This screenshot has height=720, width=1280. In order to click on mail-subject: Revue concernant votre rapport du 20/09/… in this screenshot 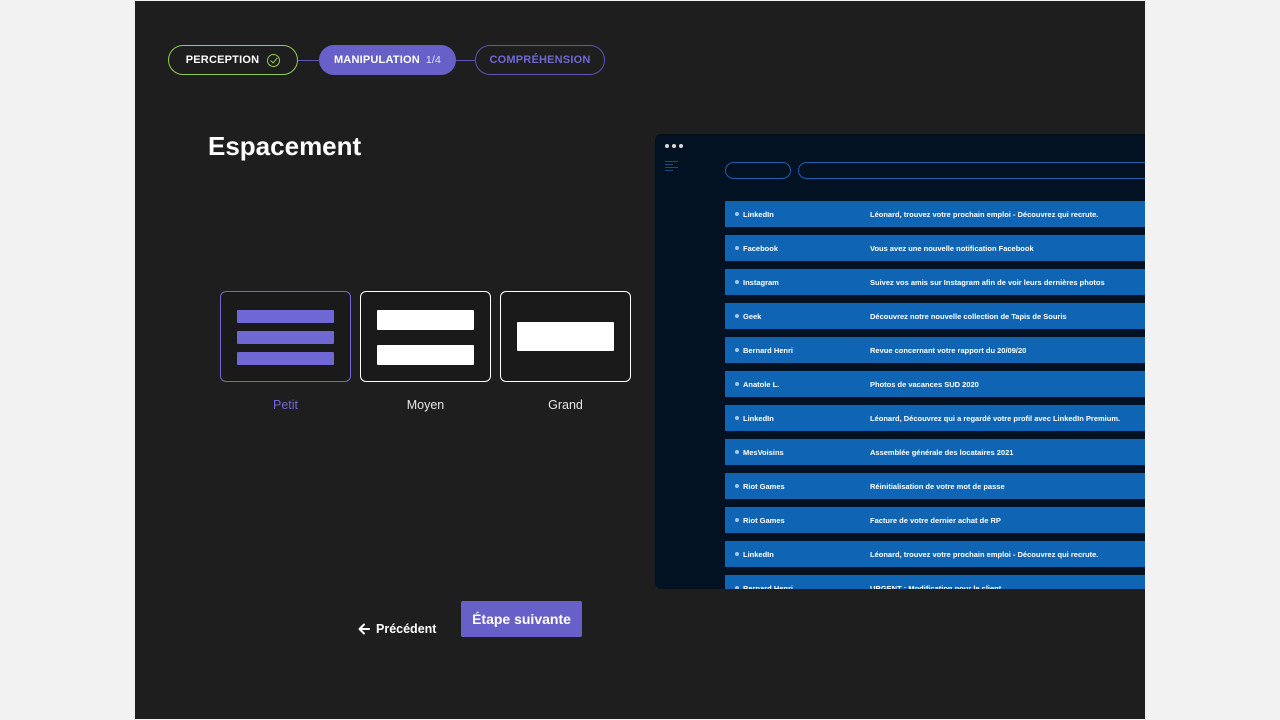, I will do `click(948, 350)`.